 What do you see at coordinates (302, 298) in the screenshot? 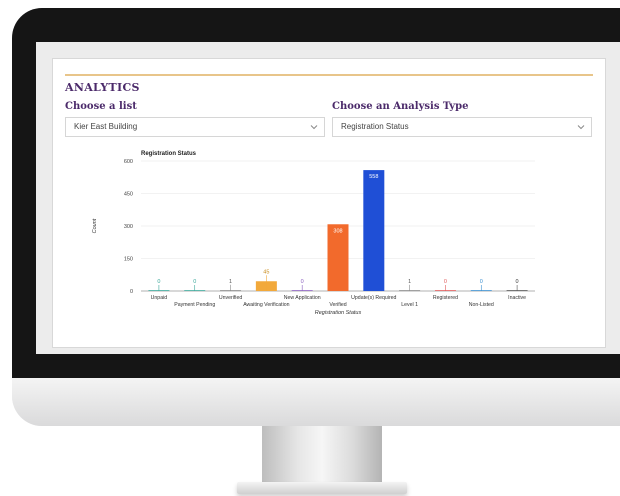
I see `x-tick-label: New Application` at bounding box center [302, 298].